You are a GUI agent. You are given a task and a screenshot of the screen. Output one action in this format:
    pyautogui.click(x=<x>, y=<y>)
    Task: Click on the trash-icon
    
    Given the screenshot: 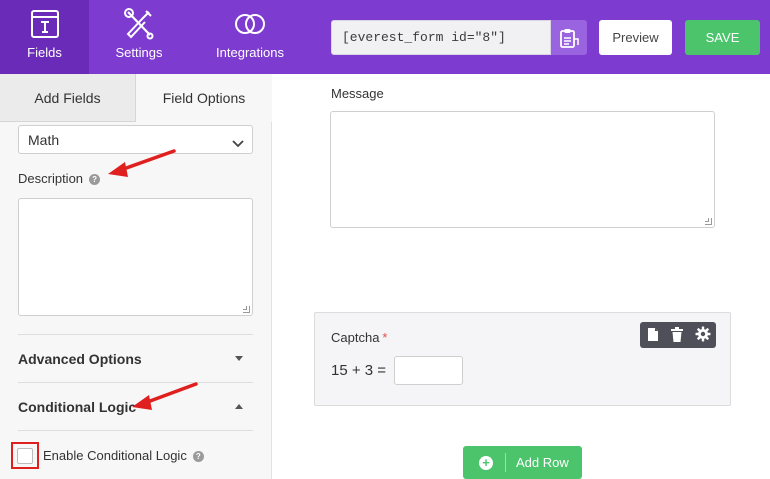 What is the action you would take?
    pyautogui.click(x=677, y=337)
    